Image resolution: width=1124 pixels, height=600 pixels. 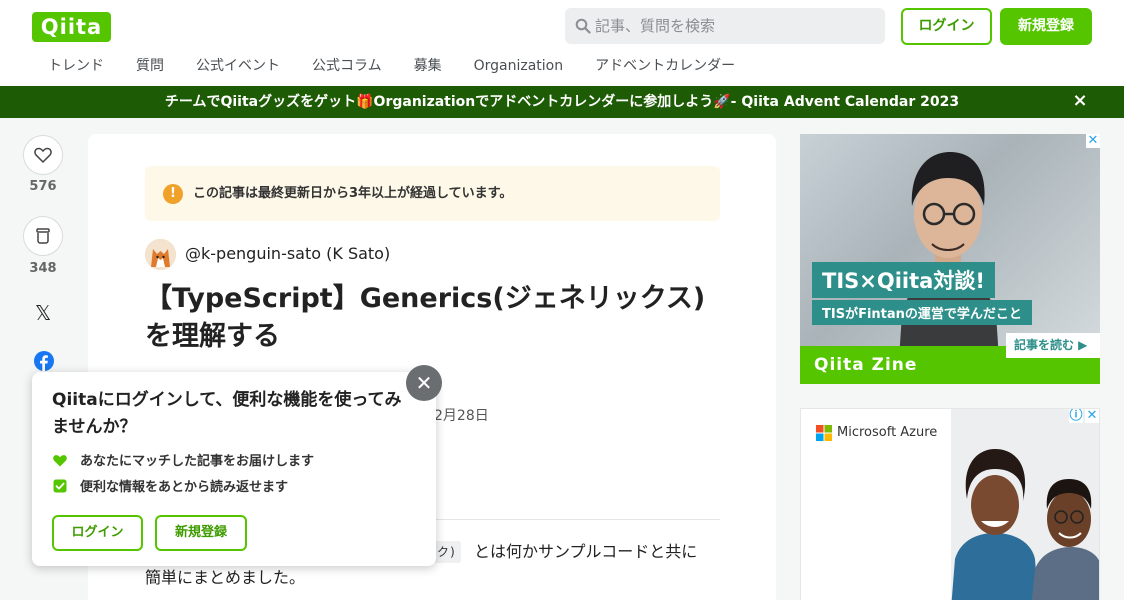 What do you see at coordinates (424, 383) in the screenshot?
I see `popup-close-icon: ✕` at bounding box center [424, 383].